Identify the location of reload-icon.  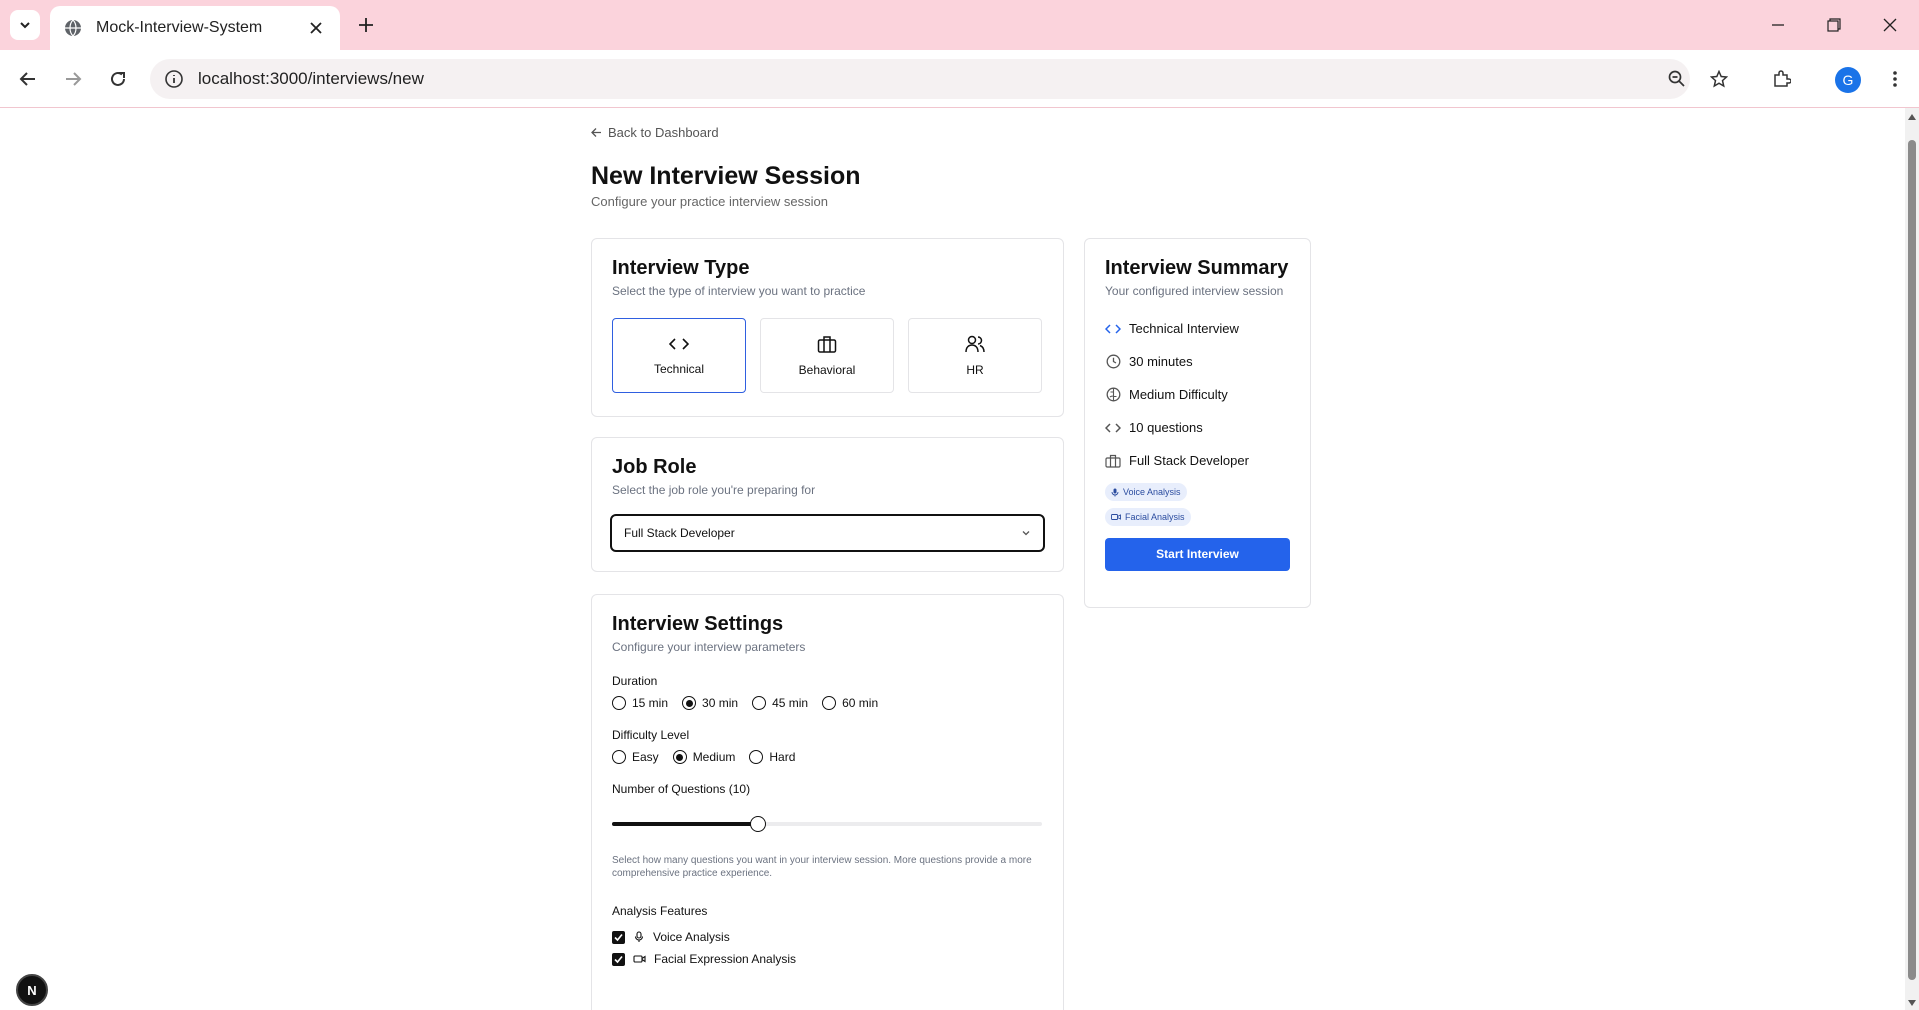
(118, 78).